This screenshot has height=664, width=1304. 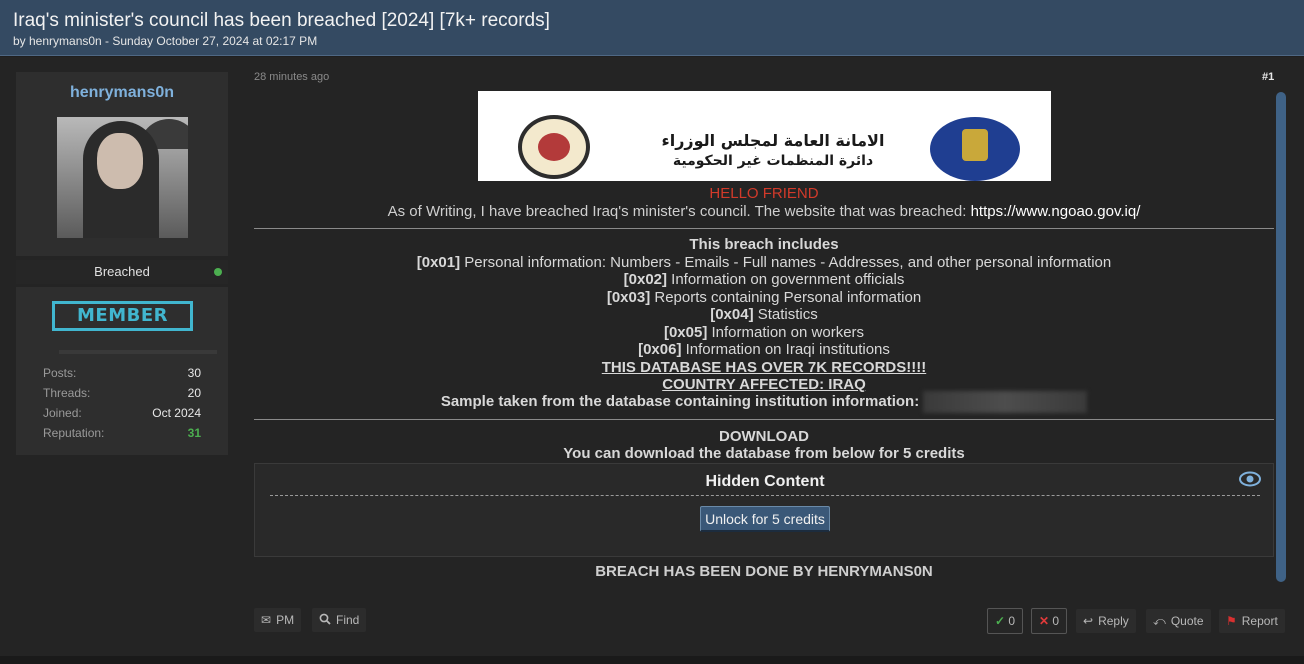 I want to click on upvote-button: ✓ 0, so click(x=1005, y=621).